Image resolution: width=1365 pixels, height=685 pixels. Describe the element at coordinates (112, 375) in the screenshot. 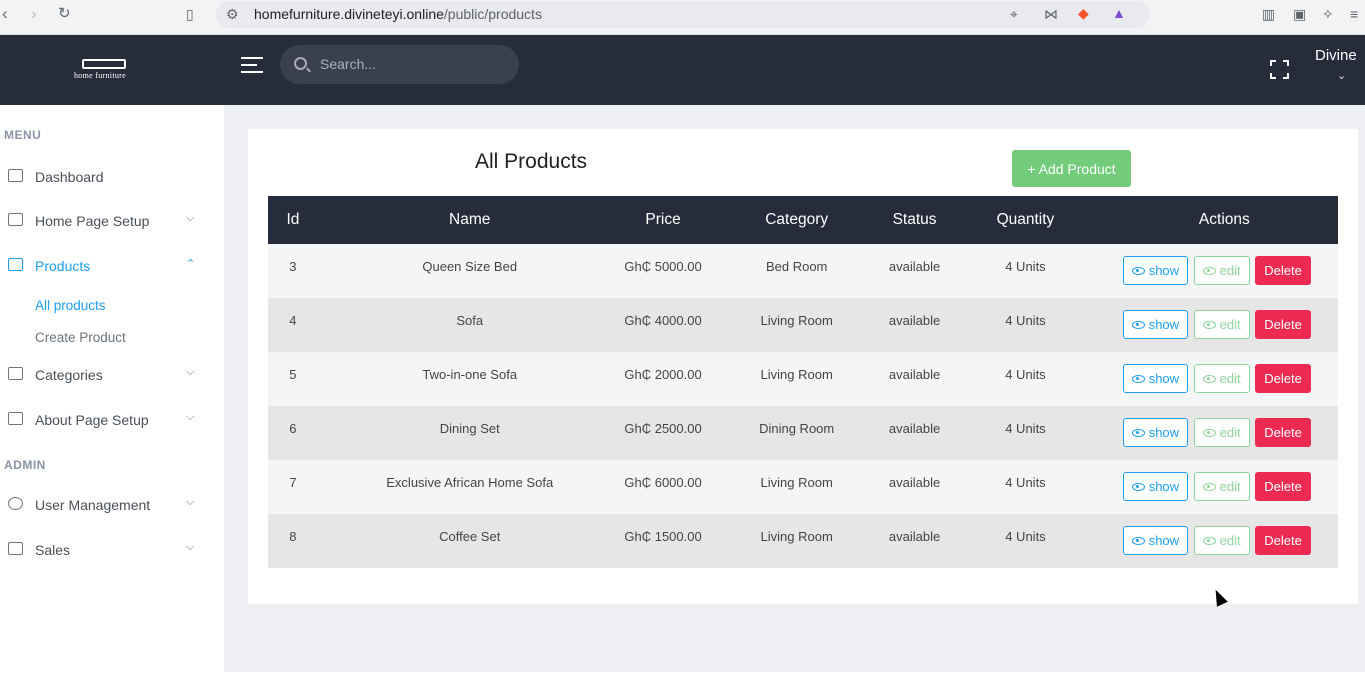

I see `sidebar-item-categories: Categories ⌵` at that location.